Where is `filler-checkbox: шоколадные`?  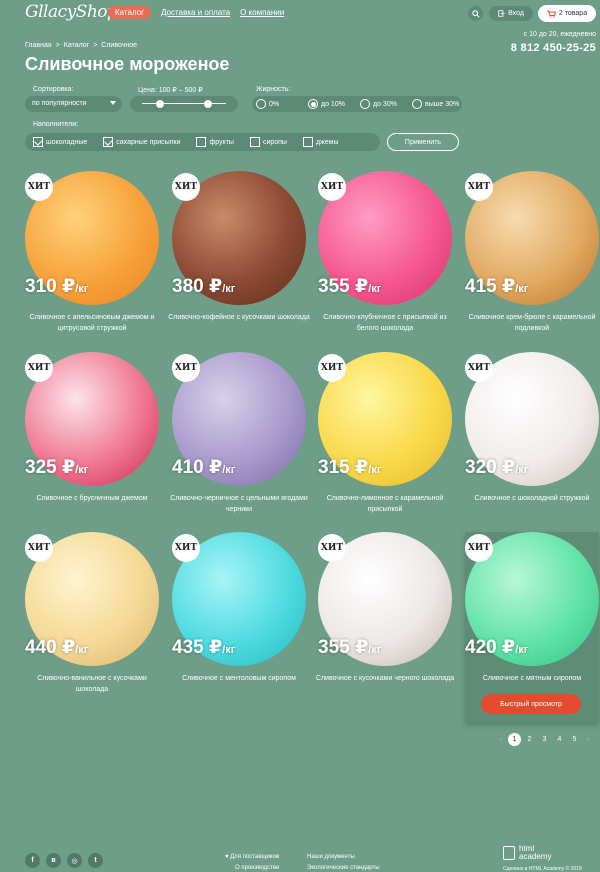 filler-checkbox: шоколадные is located at coordinates (60, 142).